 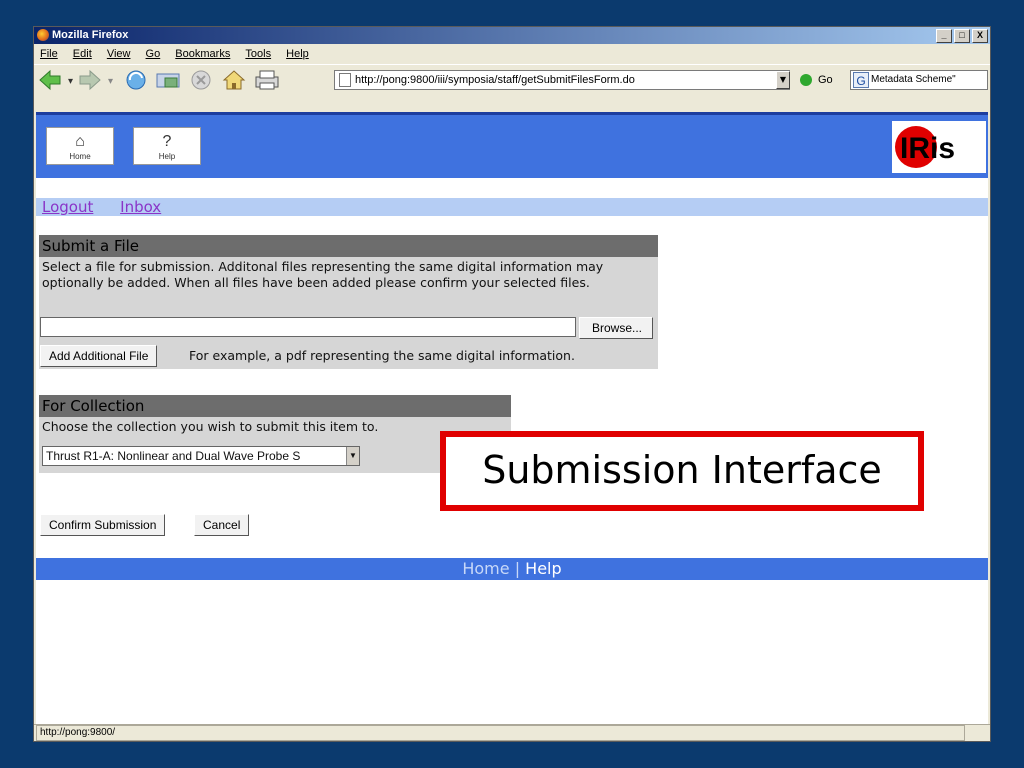 What do you see at coordinates (90, 80) in the screenshot?
I see `forward-arrow-icon` at bounding box center [90, 80].